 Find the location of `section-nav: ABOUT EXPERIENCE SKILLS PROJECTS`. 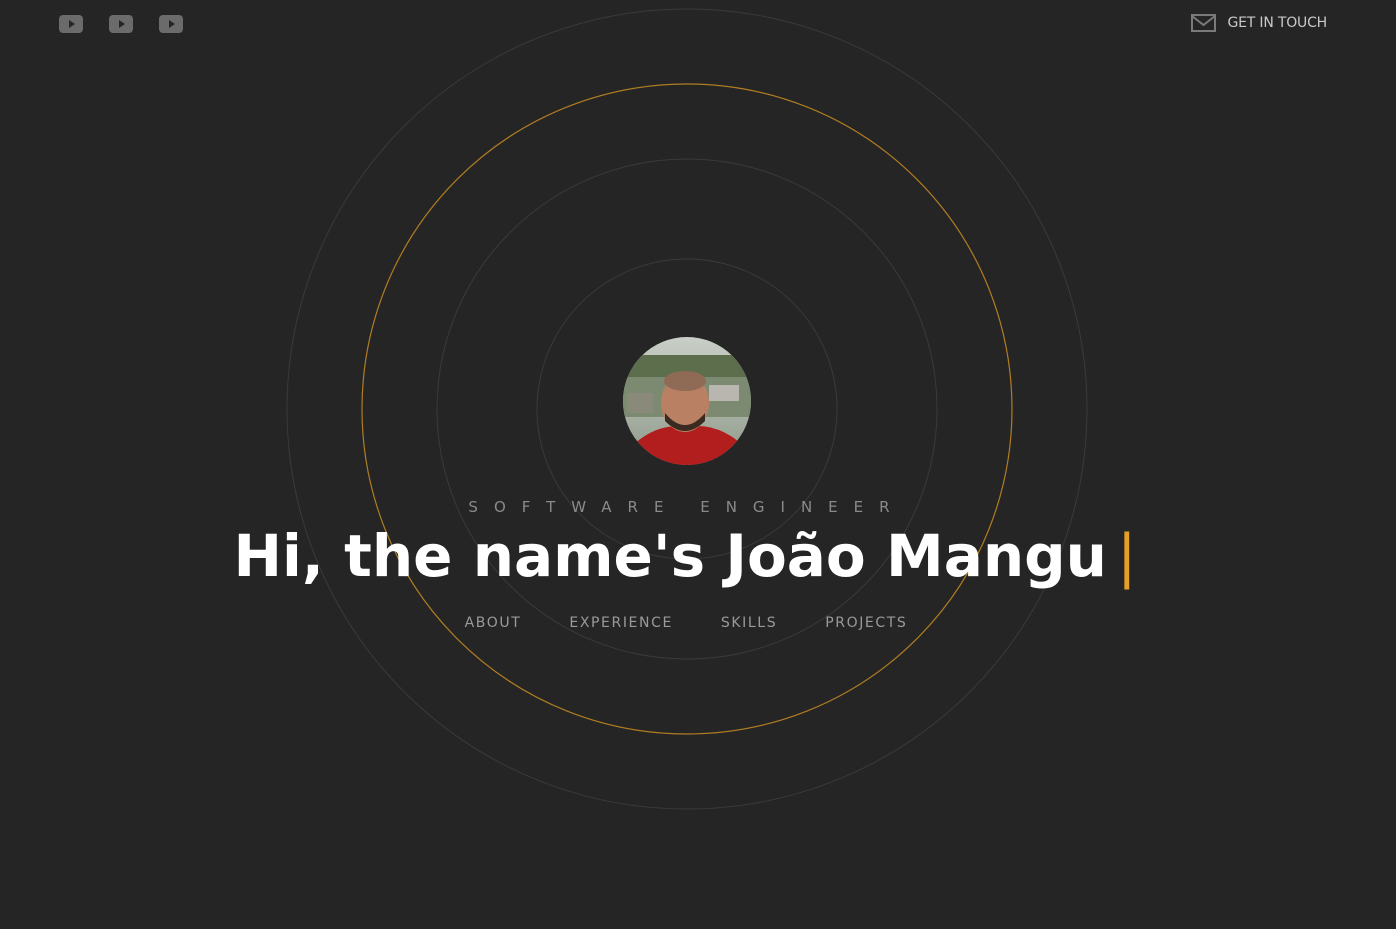

section-nav: ABOUT EXPERIENCE SKILLS PROJECTS is located at coordinates (686, 623).